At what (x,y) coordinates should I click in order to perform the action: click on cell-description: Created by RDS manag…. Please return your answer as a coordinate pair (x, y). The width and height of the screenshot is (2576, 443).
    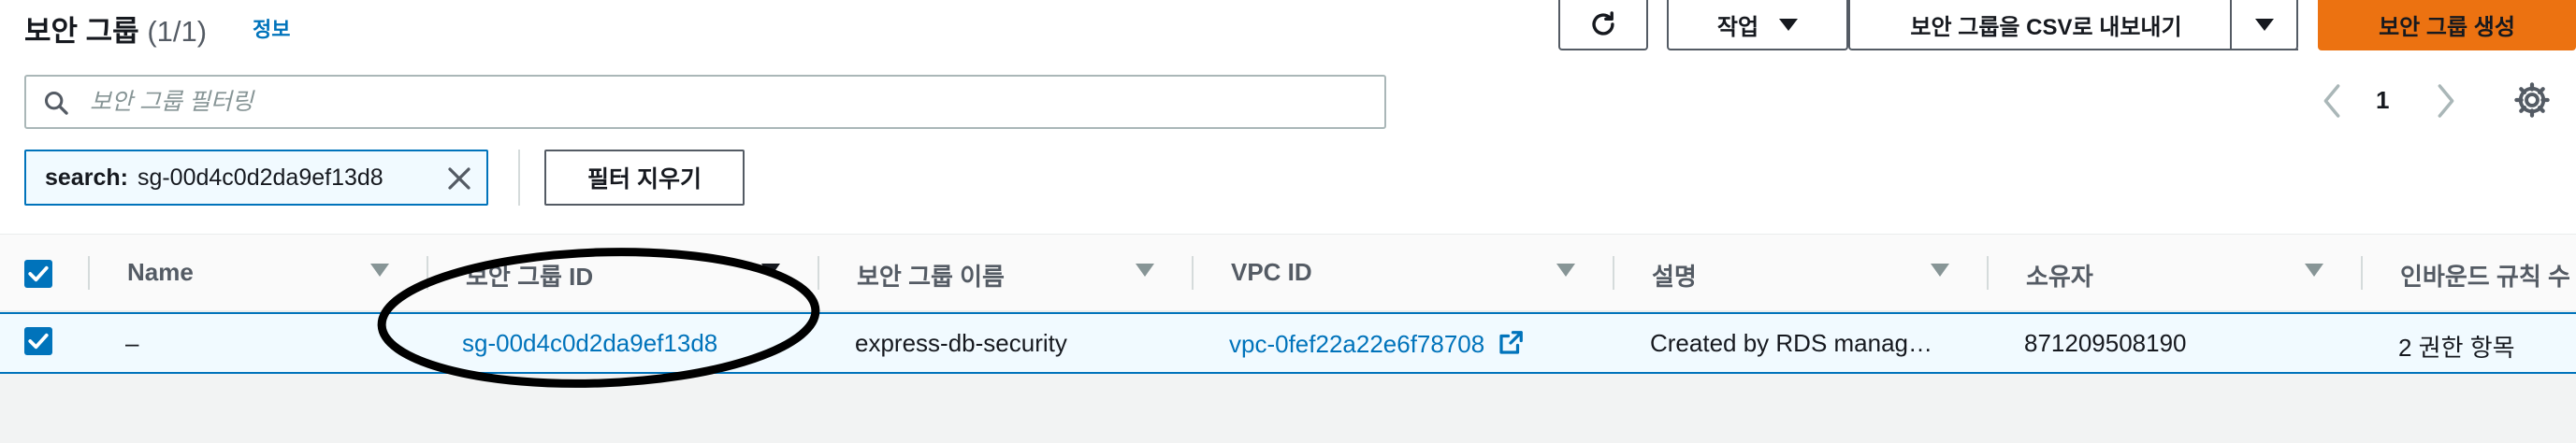
    Looking at the image, I should click on (1791, 343).